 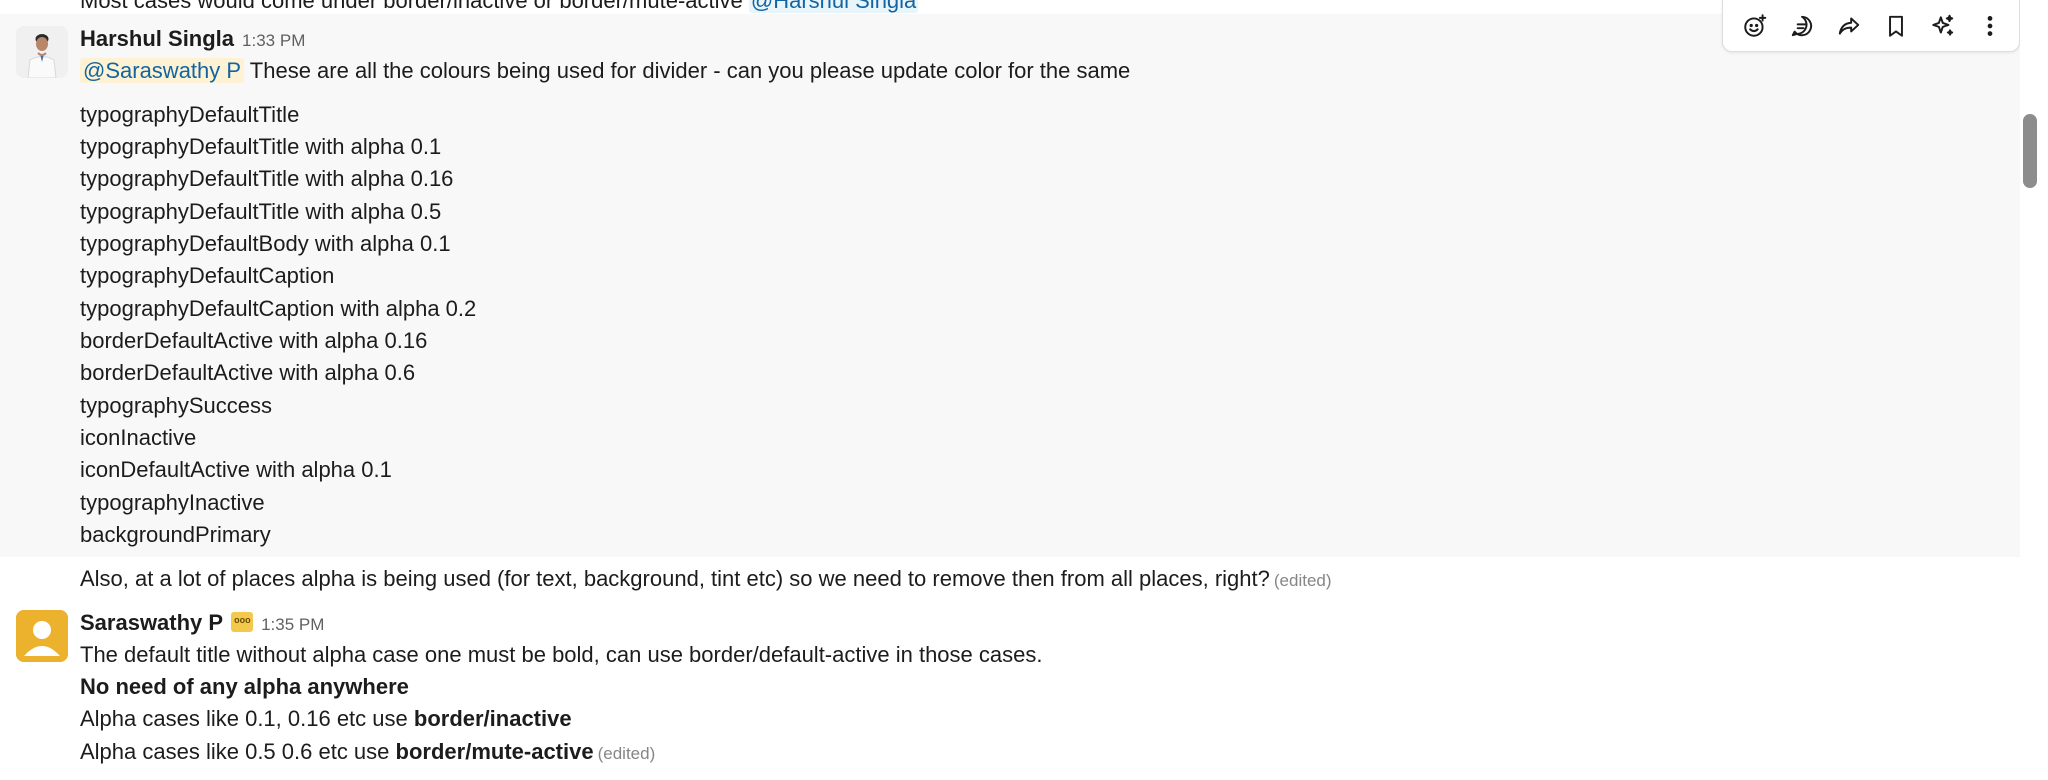 I want to click on more-actions-button, so click(x=1989, y=26).